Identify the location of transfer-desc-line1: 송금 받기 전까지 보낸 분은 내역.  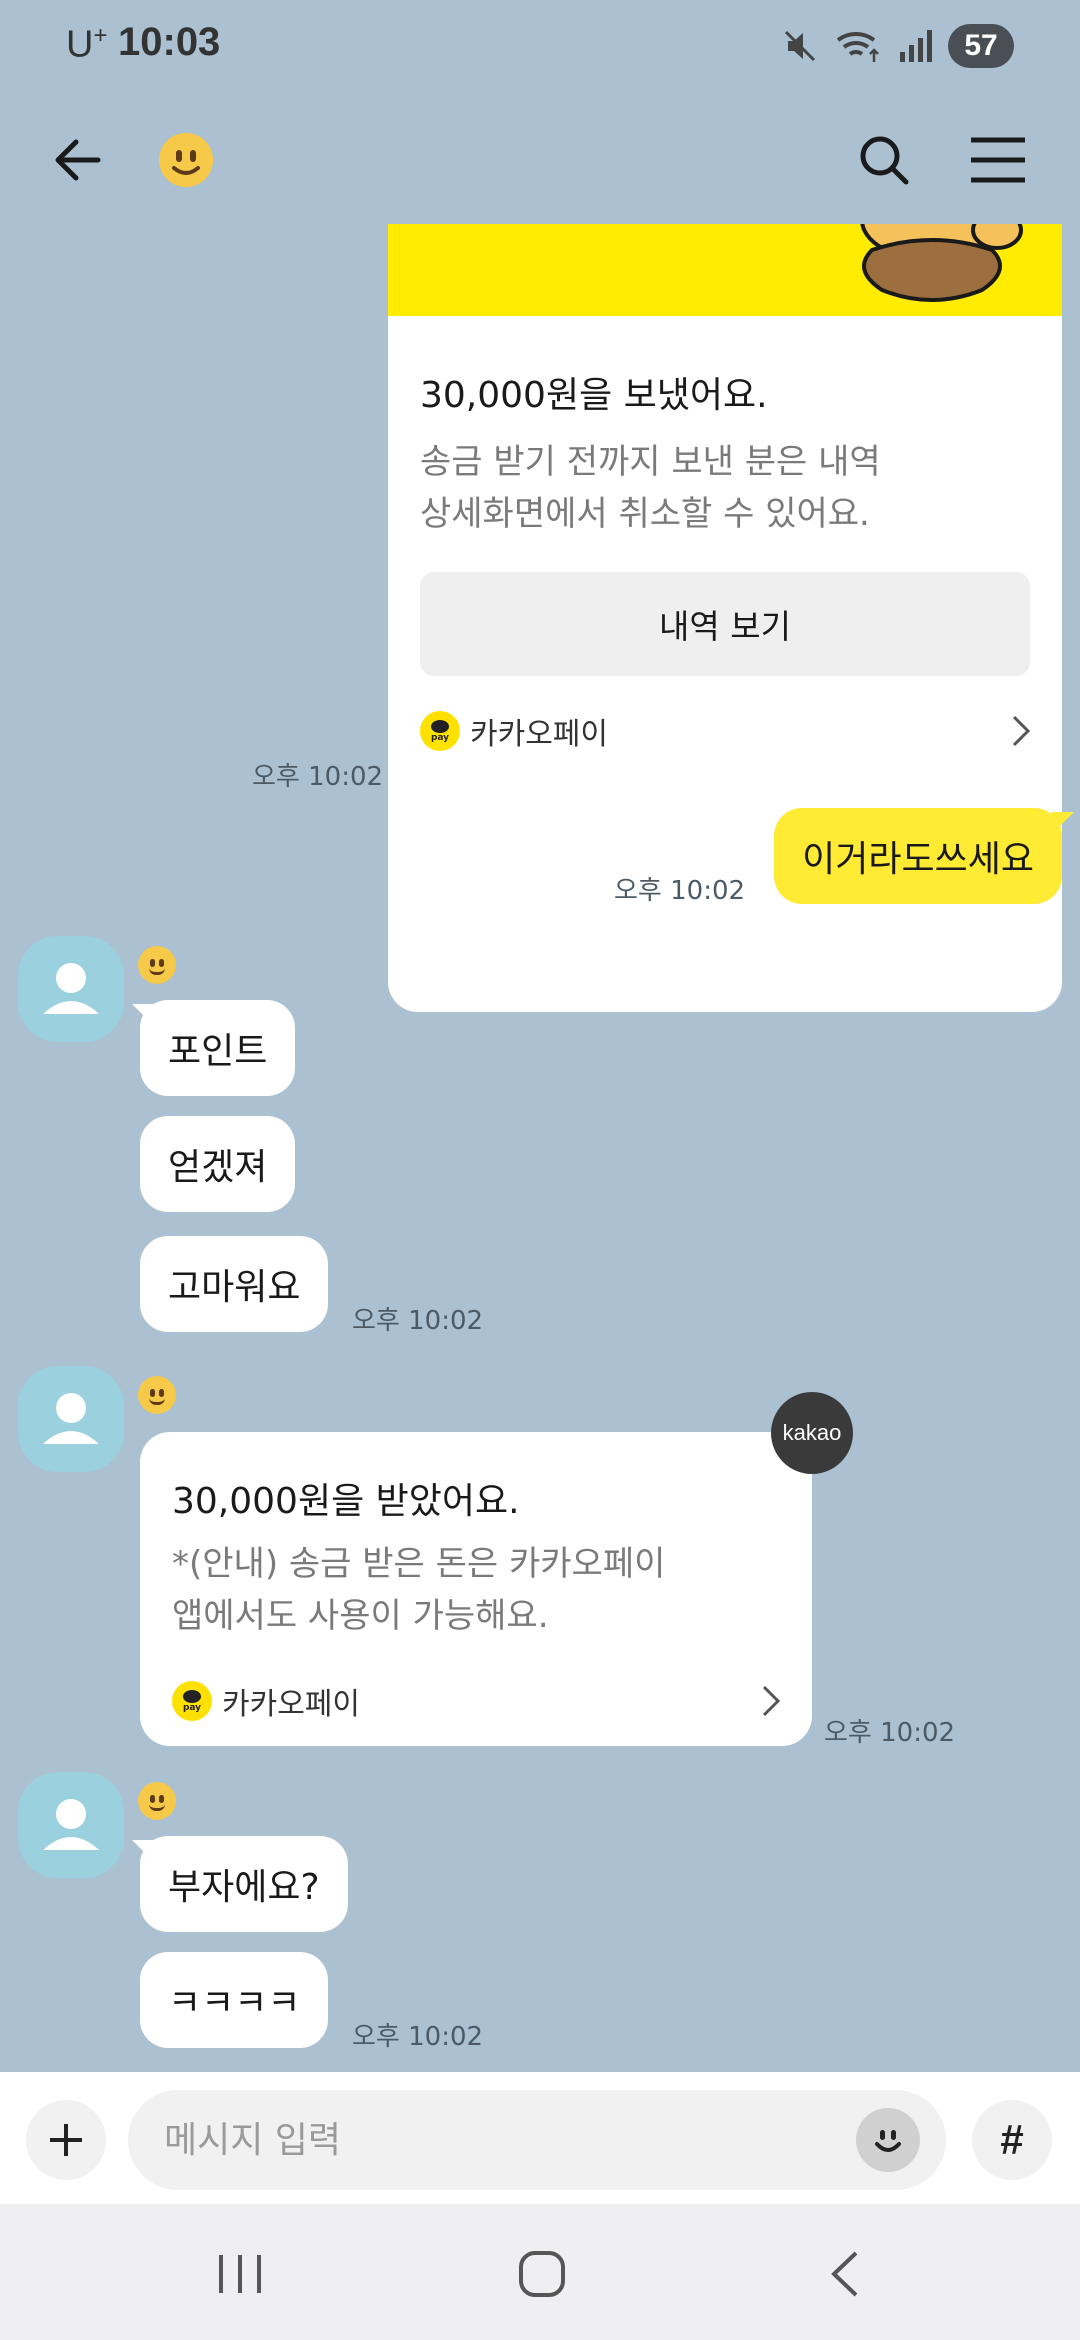
(650, 462).